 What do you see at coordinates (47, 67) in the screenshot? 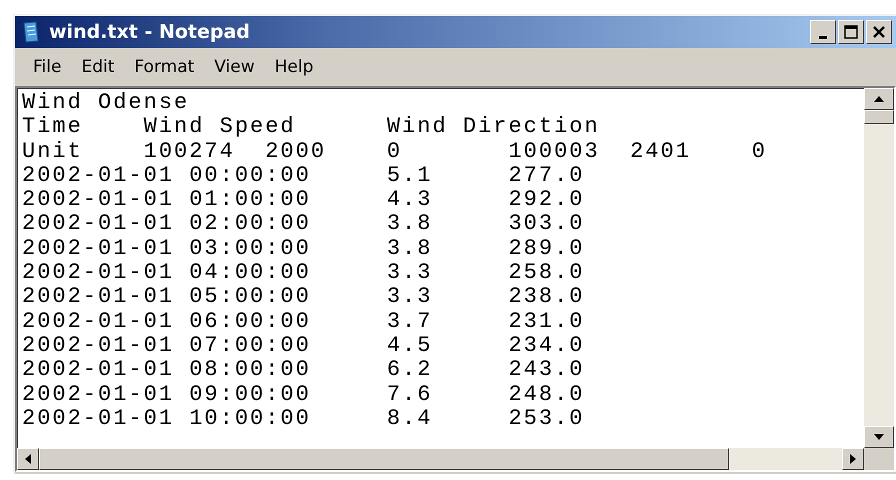
I see `menu-item: File` at bounding box center [47, 67].